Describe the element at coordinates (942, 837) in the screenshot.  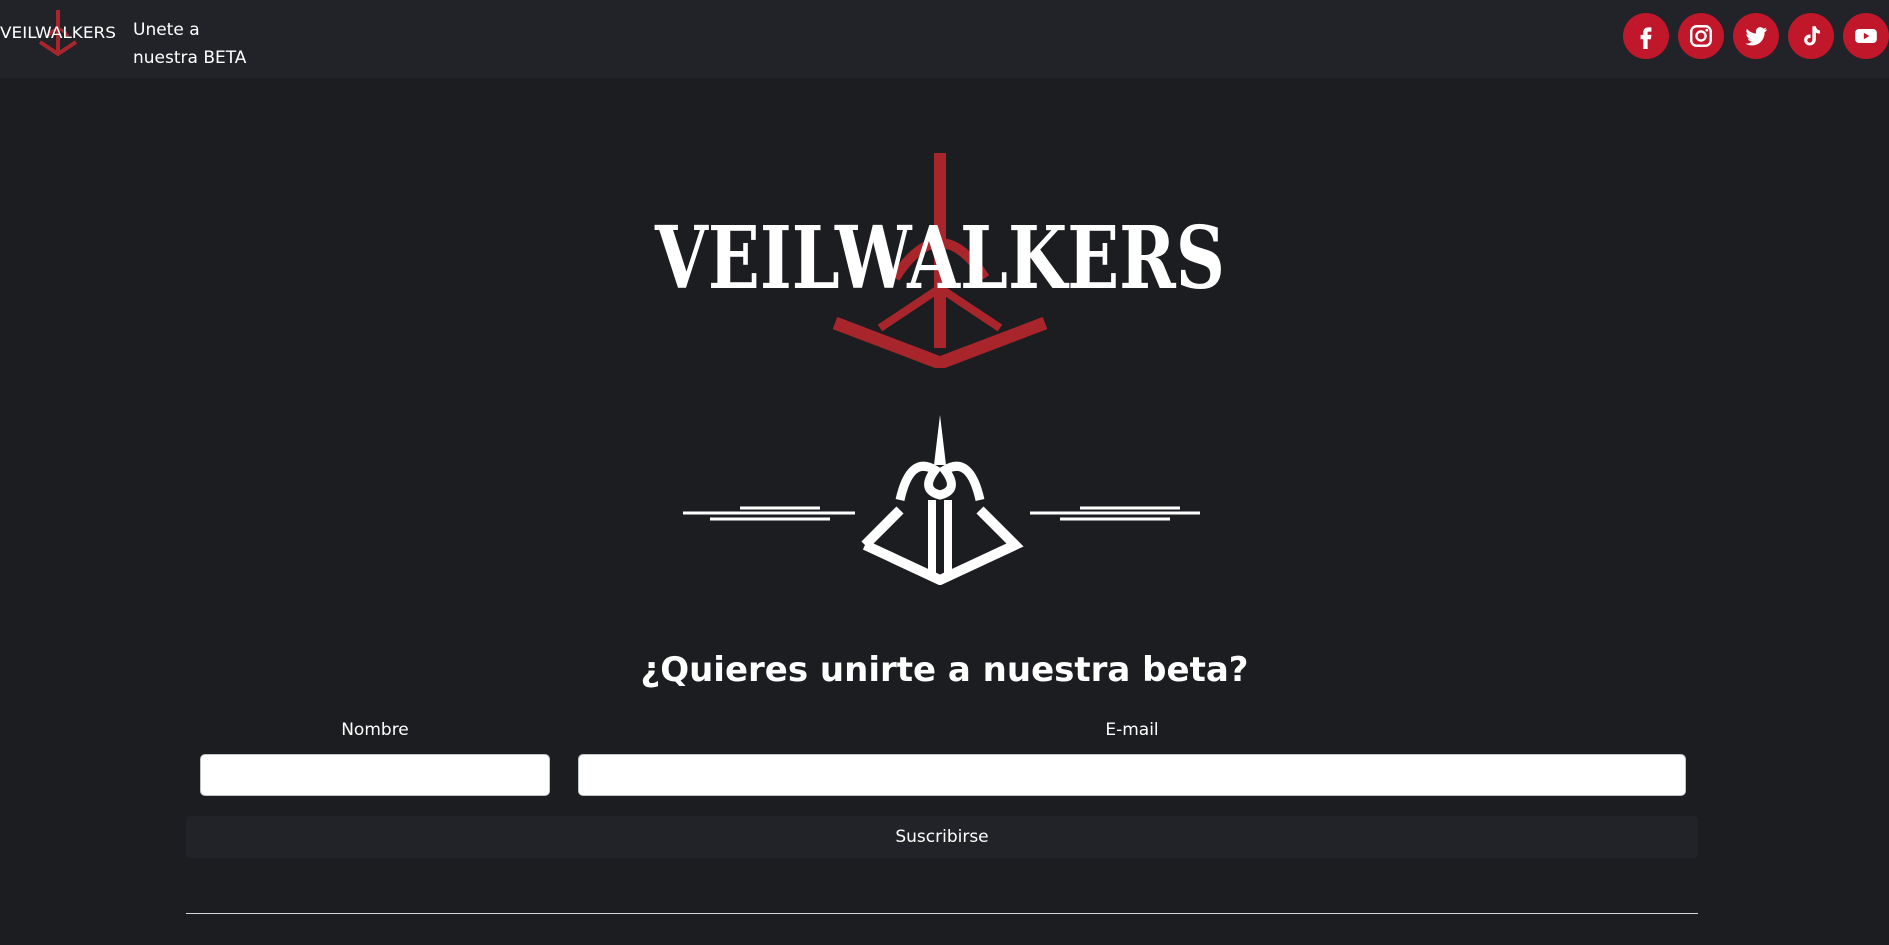
I see `subscribe-button: Suscribirse` at that location.